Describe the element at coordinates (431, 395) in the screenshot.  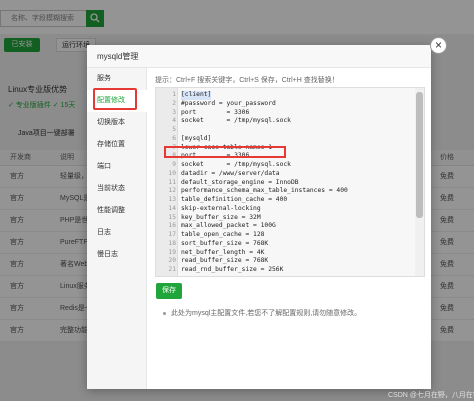
I see `watermark-text: CSDN @七月在野，八月在宇` at that location.